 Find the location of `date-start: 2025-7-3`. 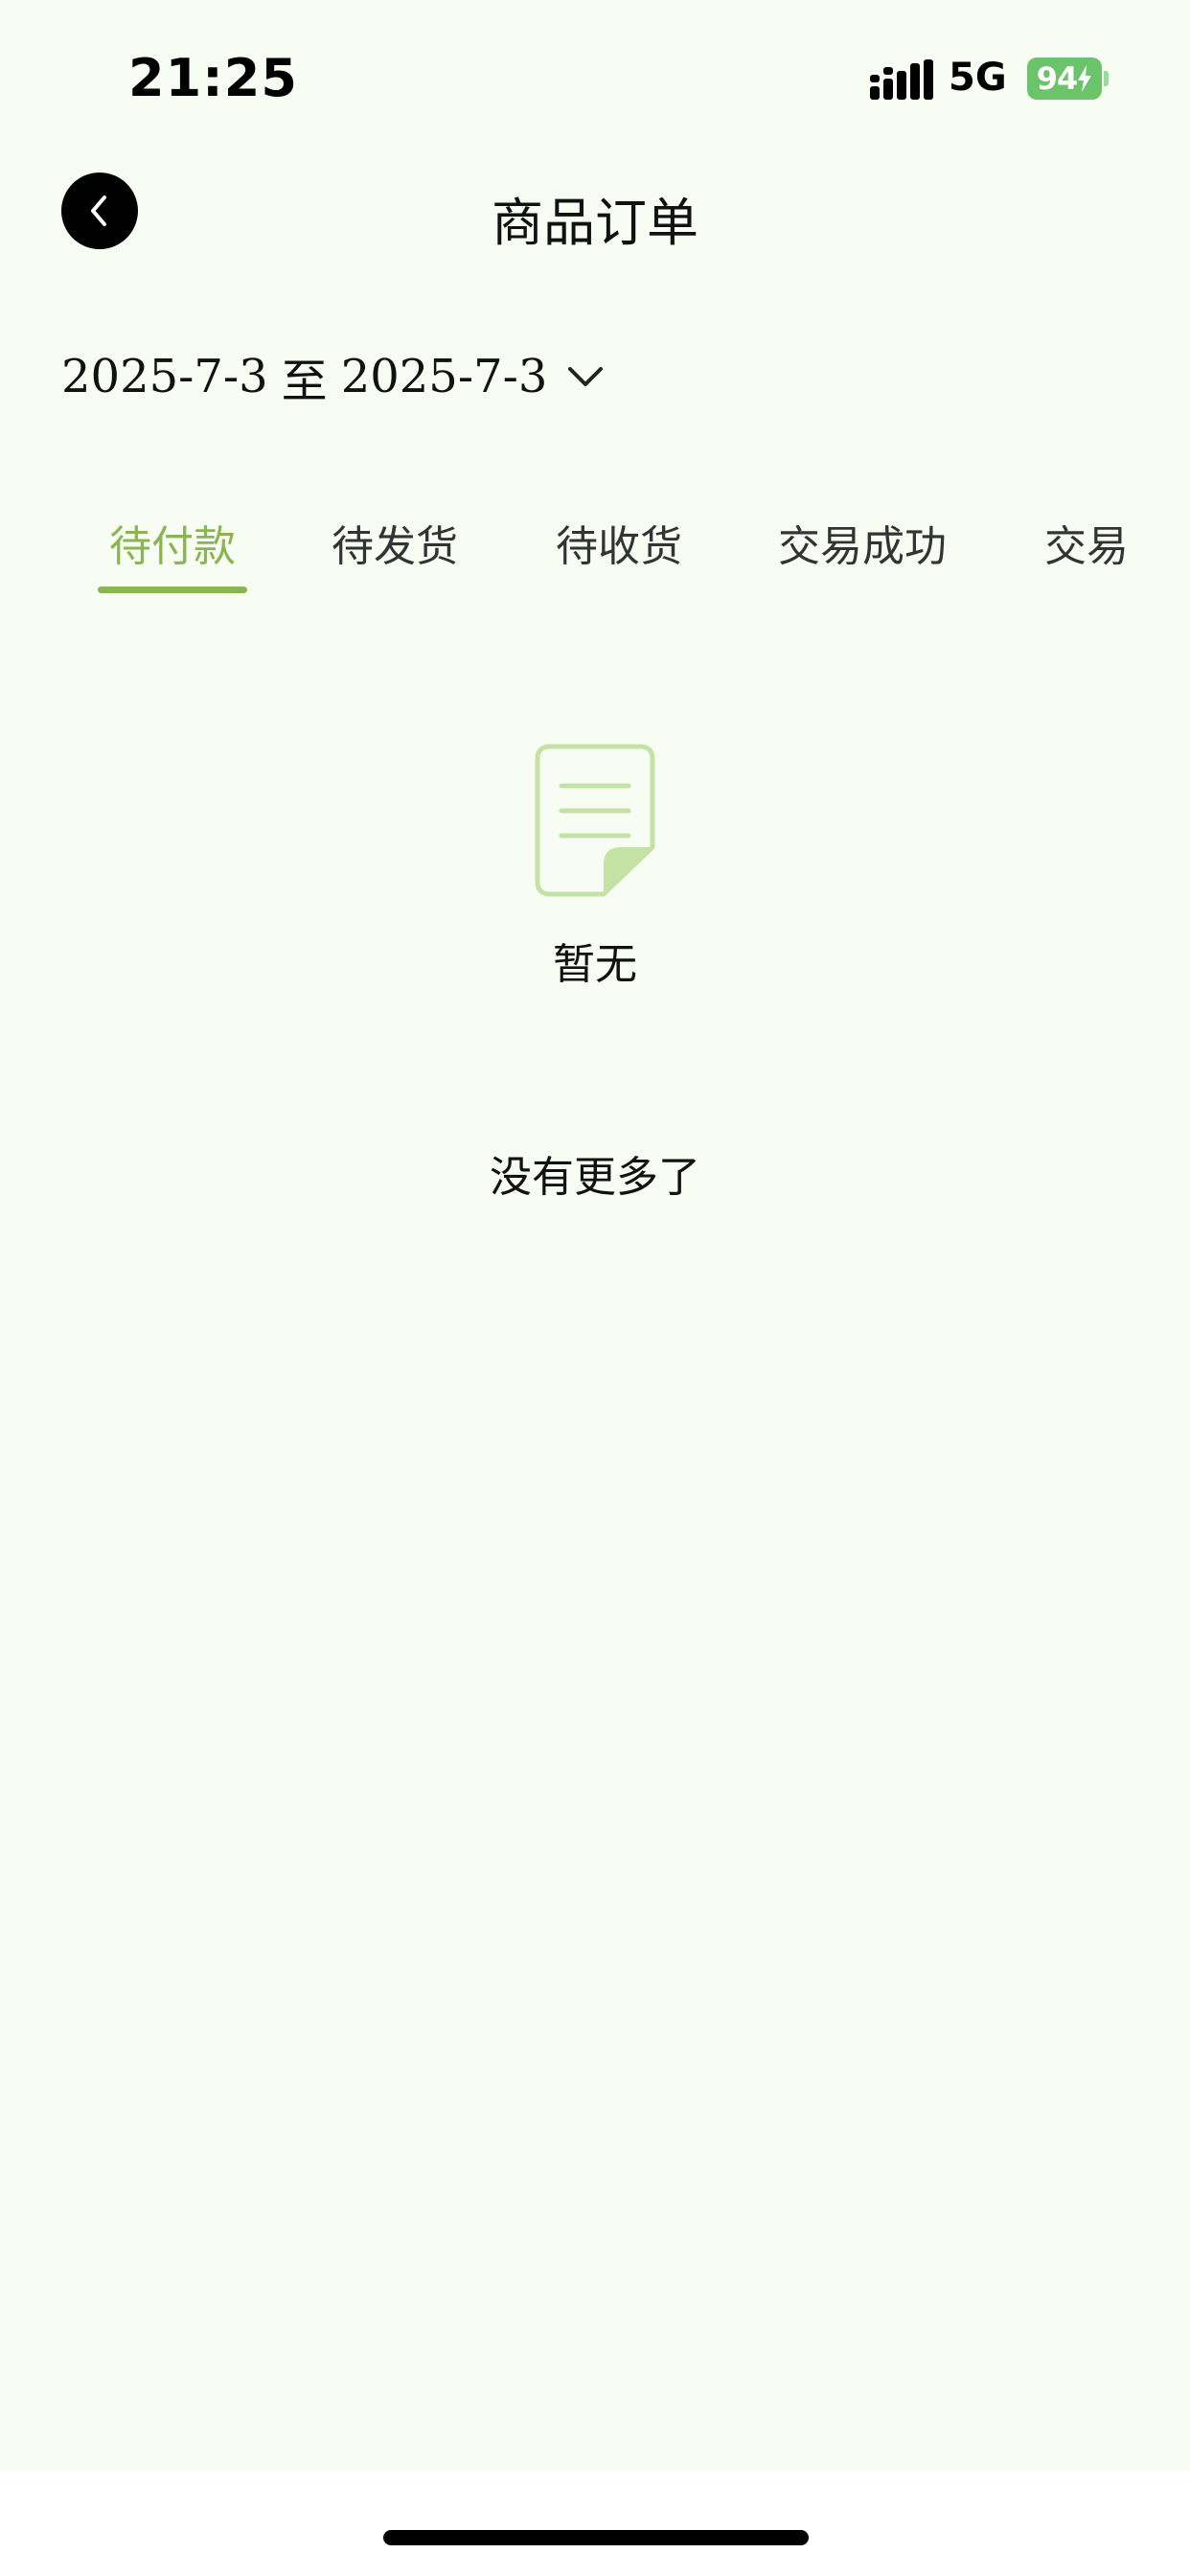

date-start: 2025-7-3 is located at coordinates (164, 376).